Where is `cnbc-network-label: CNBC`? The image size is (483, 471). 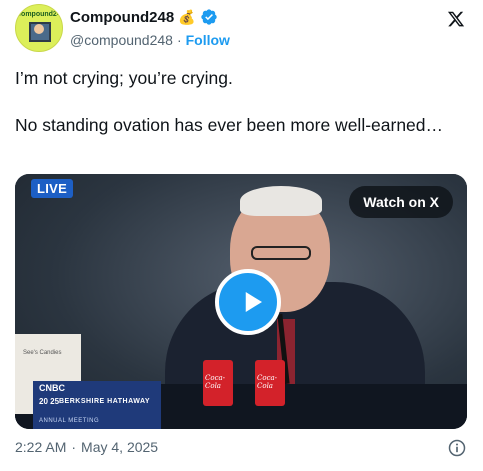
cnbc-network-label: CNBC is located at coordinates (52, 388).